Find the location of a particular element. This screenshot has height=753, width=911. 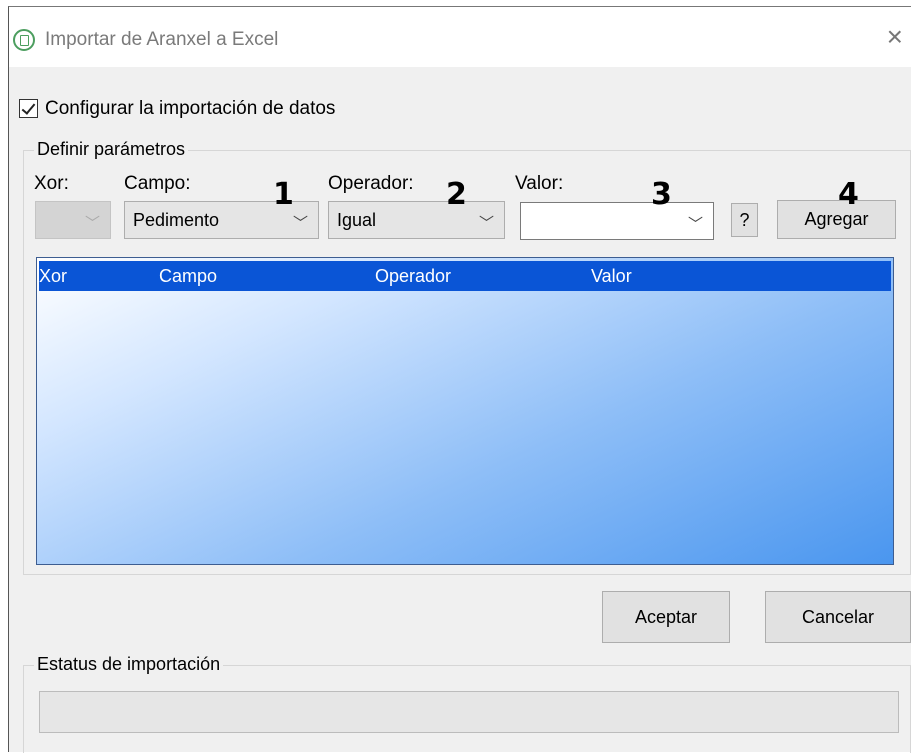

close-icon: × is located at coordinates (895, 37).